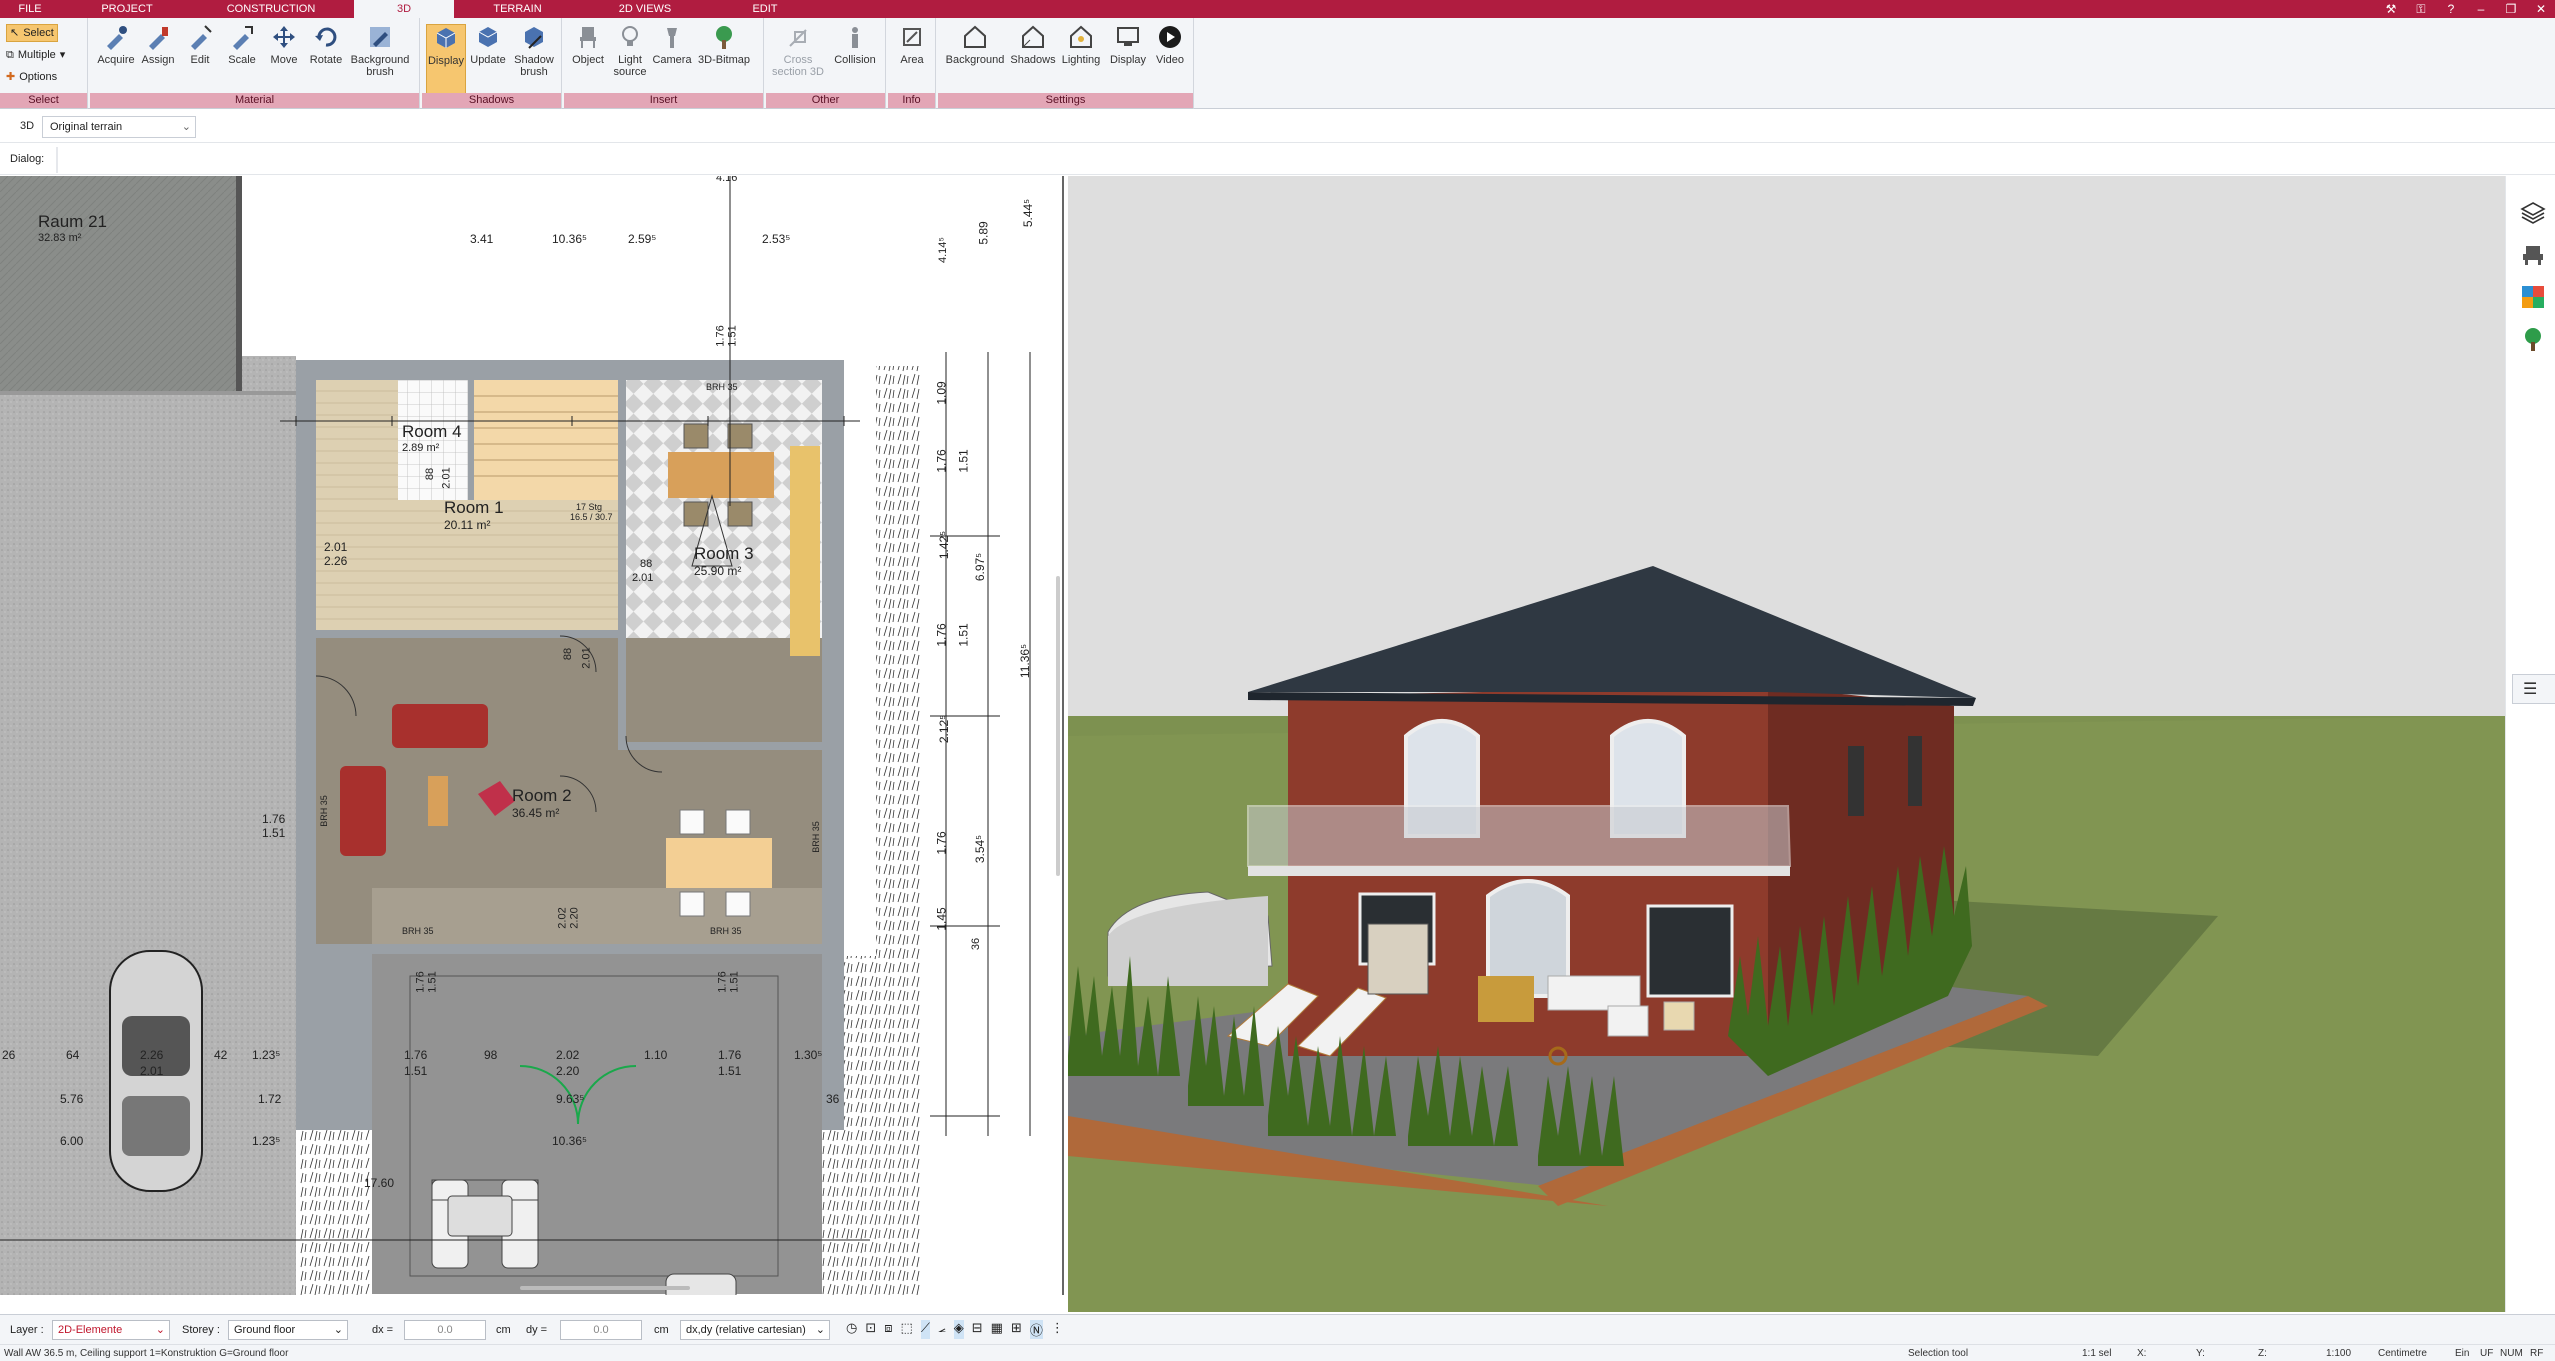 This screenshot has width=2555, height=1361. Describe the element at coordinates (746, 1330) in the screenshot. I see `coordinate-mode-value: dx,dy (relative cartesian)` at that location.